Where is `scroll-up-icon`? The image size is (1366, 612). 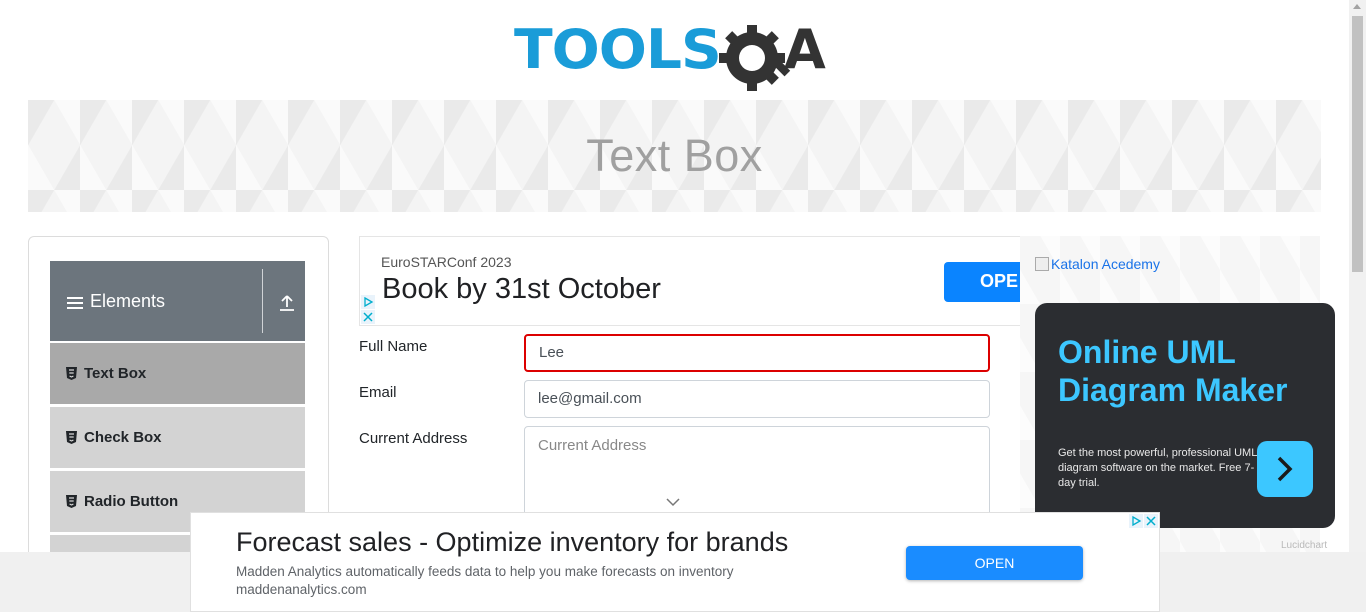 scroll-up-icon is located at coordinates (1357, 6).